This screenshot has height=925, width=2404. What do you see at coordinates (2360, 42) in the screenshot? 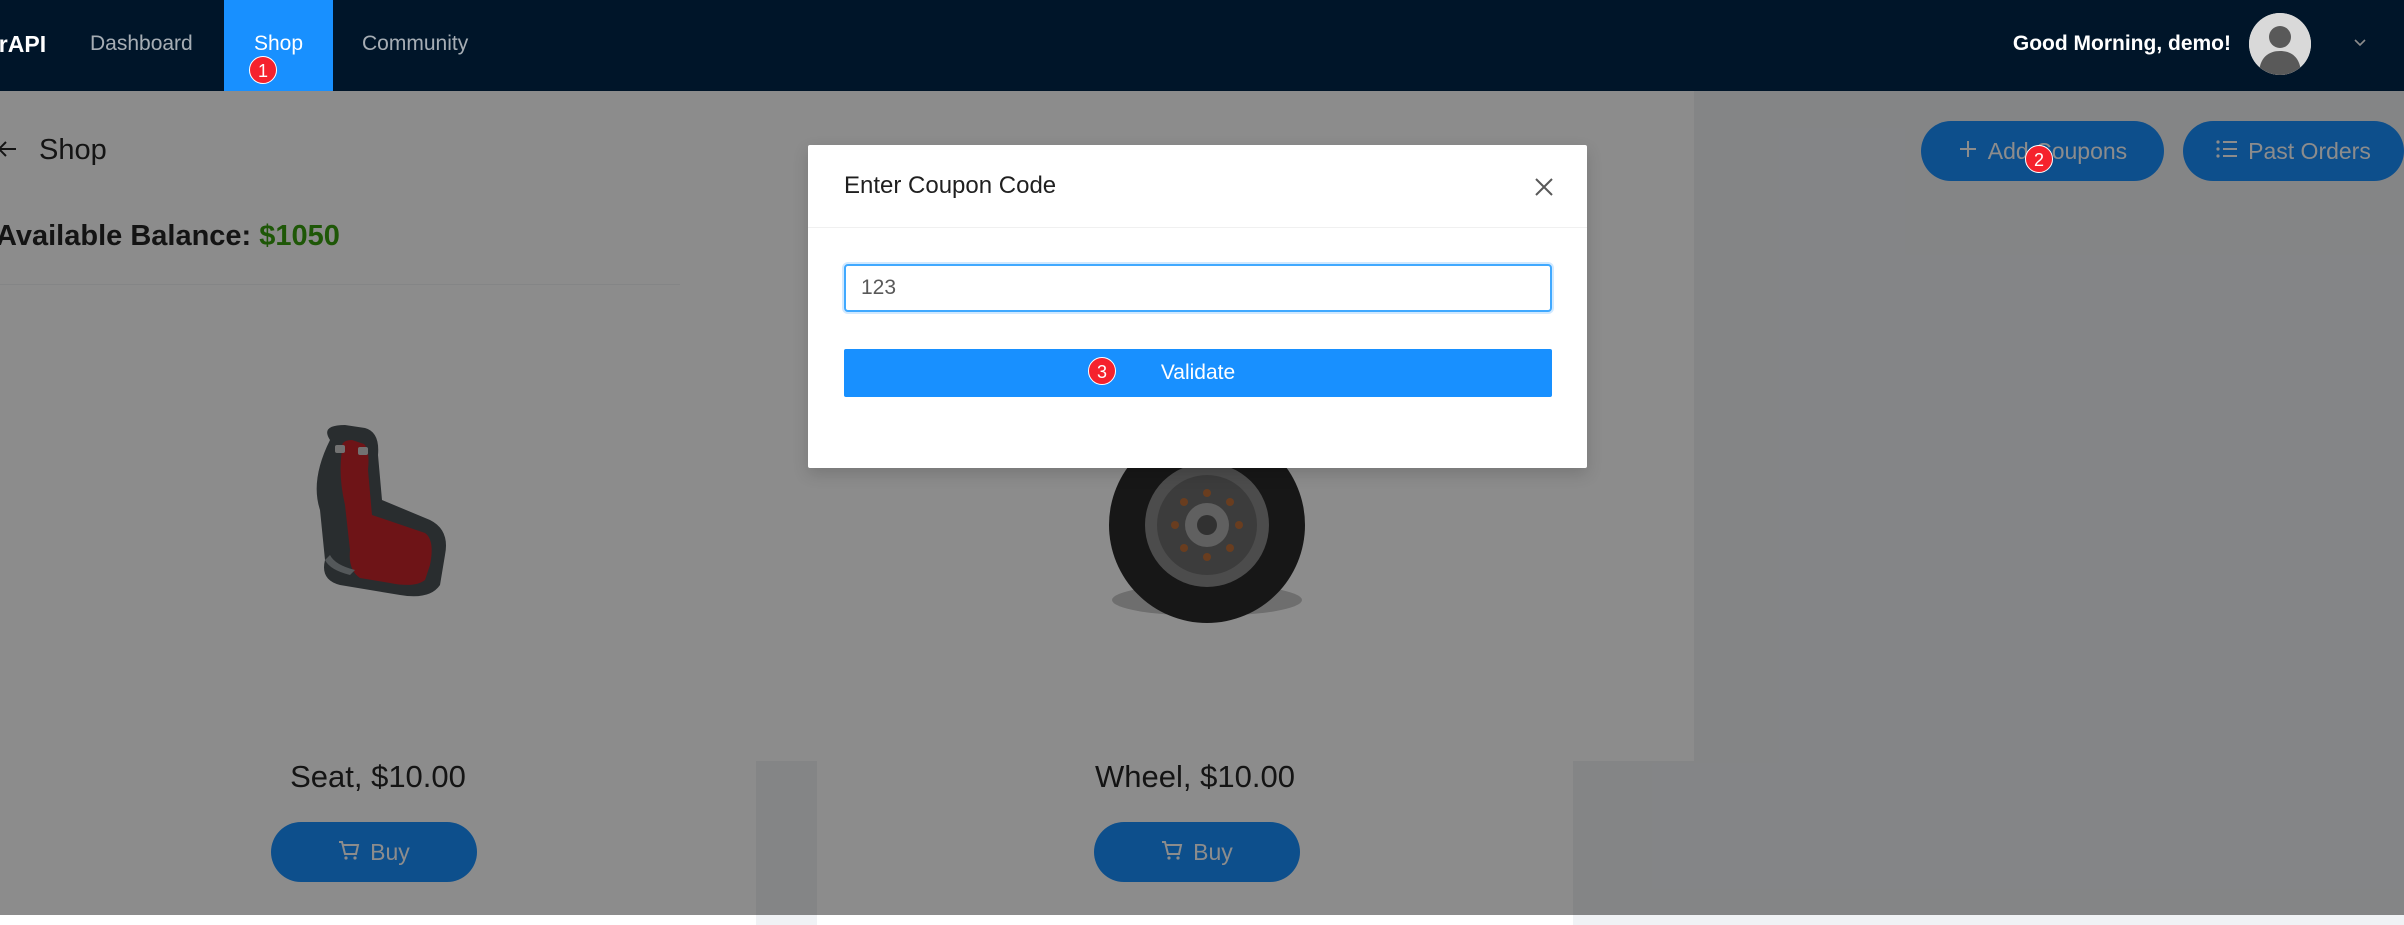
I see `chevron-down-icon` at bounding box center [2360, 42].